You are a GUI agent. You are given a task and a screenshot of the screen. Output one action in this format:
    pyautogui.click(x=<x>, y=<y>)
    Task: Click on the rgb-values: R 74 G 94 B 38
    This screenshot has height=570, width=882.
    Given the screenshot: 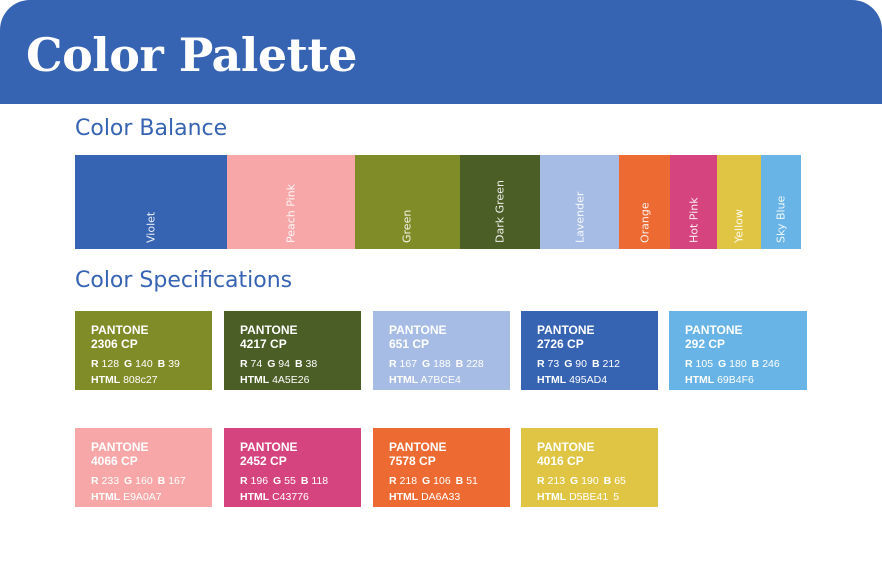 What is the action you would take?
    pyautogui.click(x=279, y=364)
    